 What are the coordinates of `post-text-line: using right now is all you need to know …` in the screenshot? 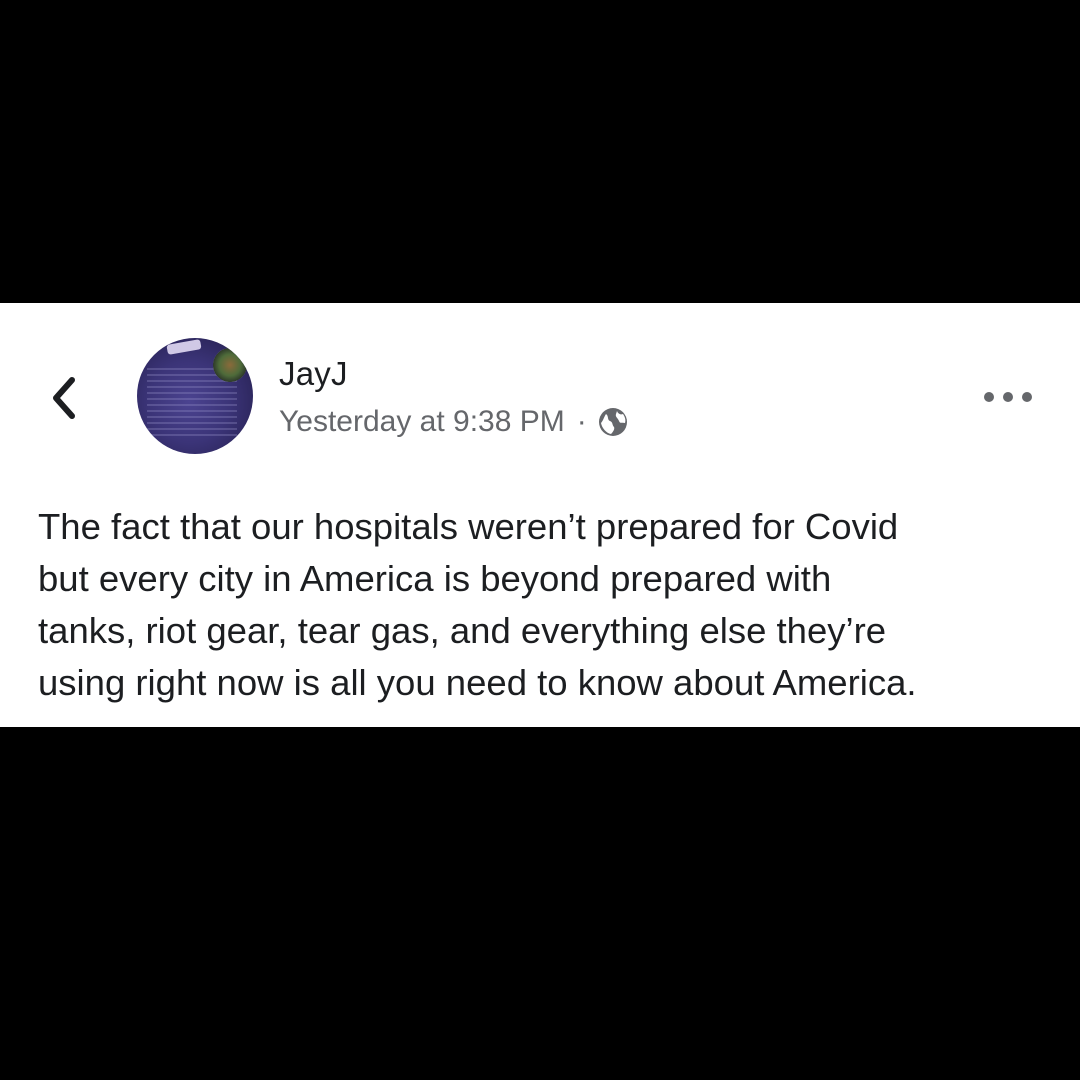 It's located at (477, 682).